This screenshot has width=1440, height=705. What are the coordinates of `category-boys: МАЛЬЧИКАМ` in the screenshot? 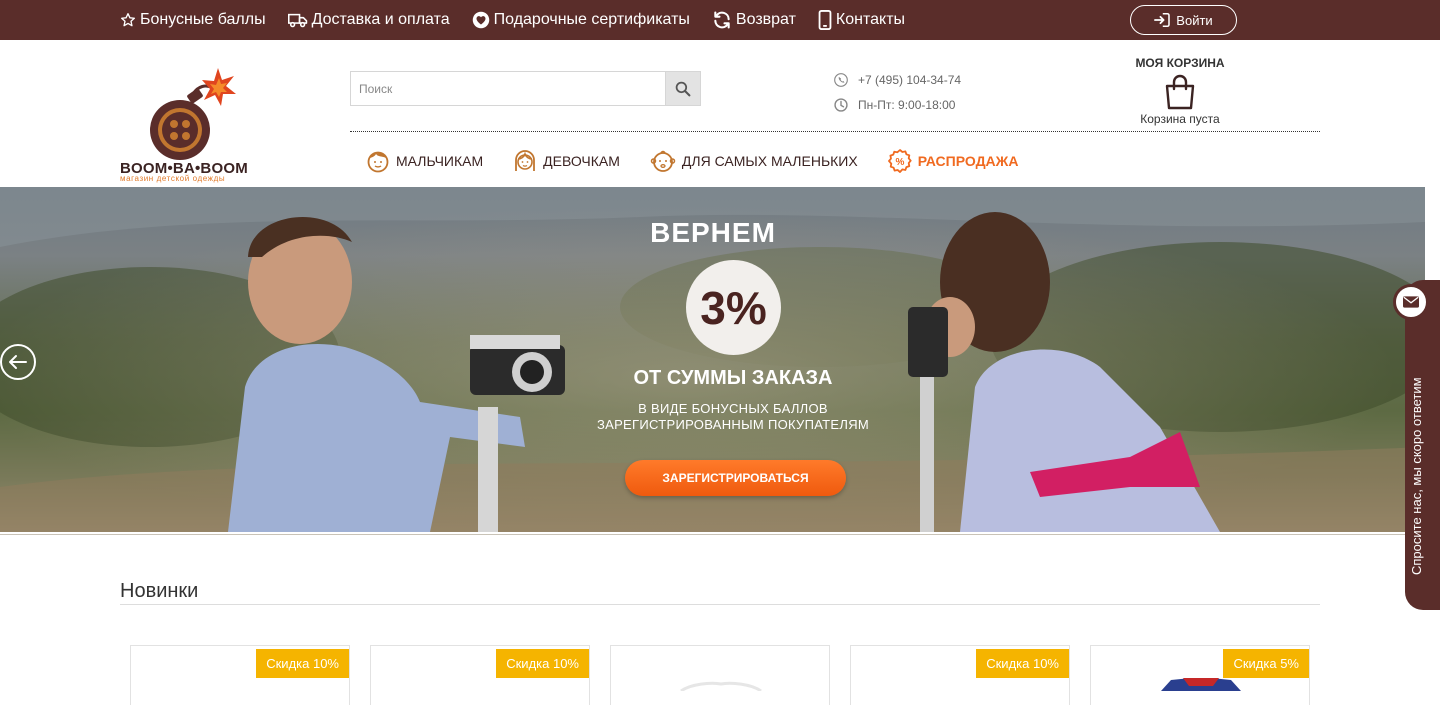 It's located at (424, 161).